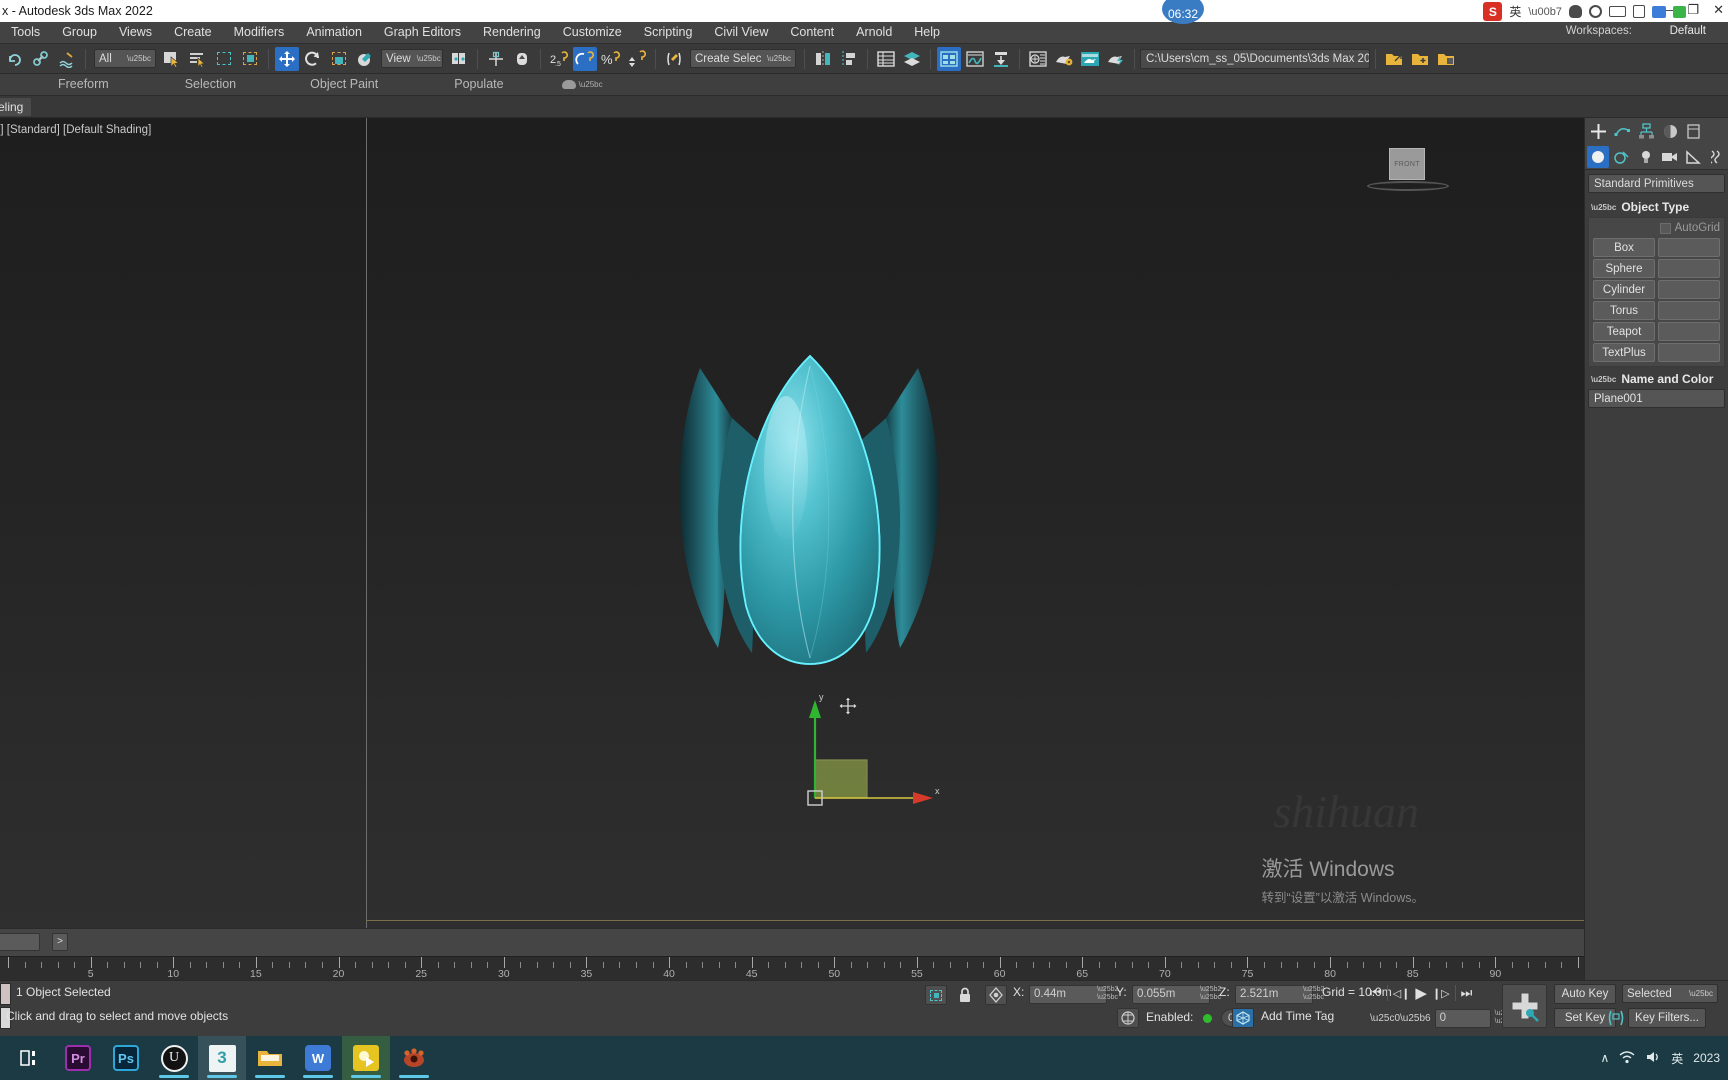  Describe the element at coordinates (1617, 11) in the screenshot. I see `keyboard-icon` at that location.